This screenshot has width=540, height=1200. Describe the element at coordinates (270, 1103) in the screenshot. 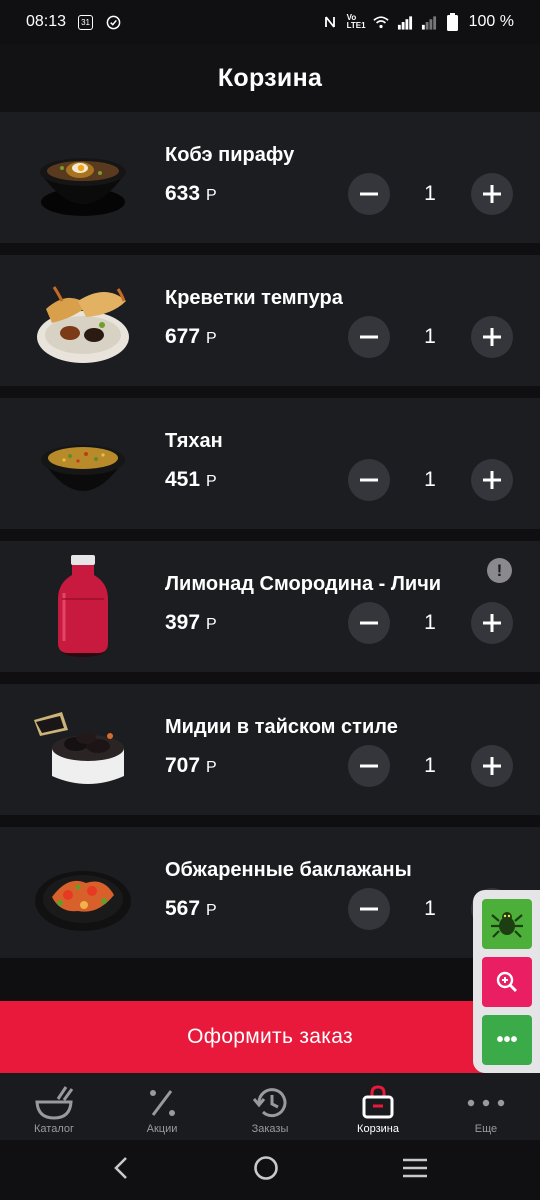

I see `history-icon` at that location.